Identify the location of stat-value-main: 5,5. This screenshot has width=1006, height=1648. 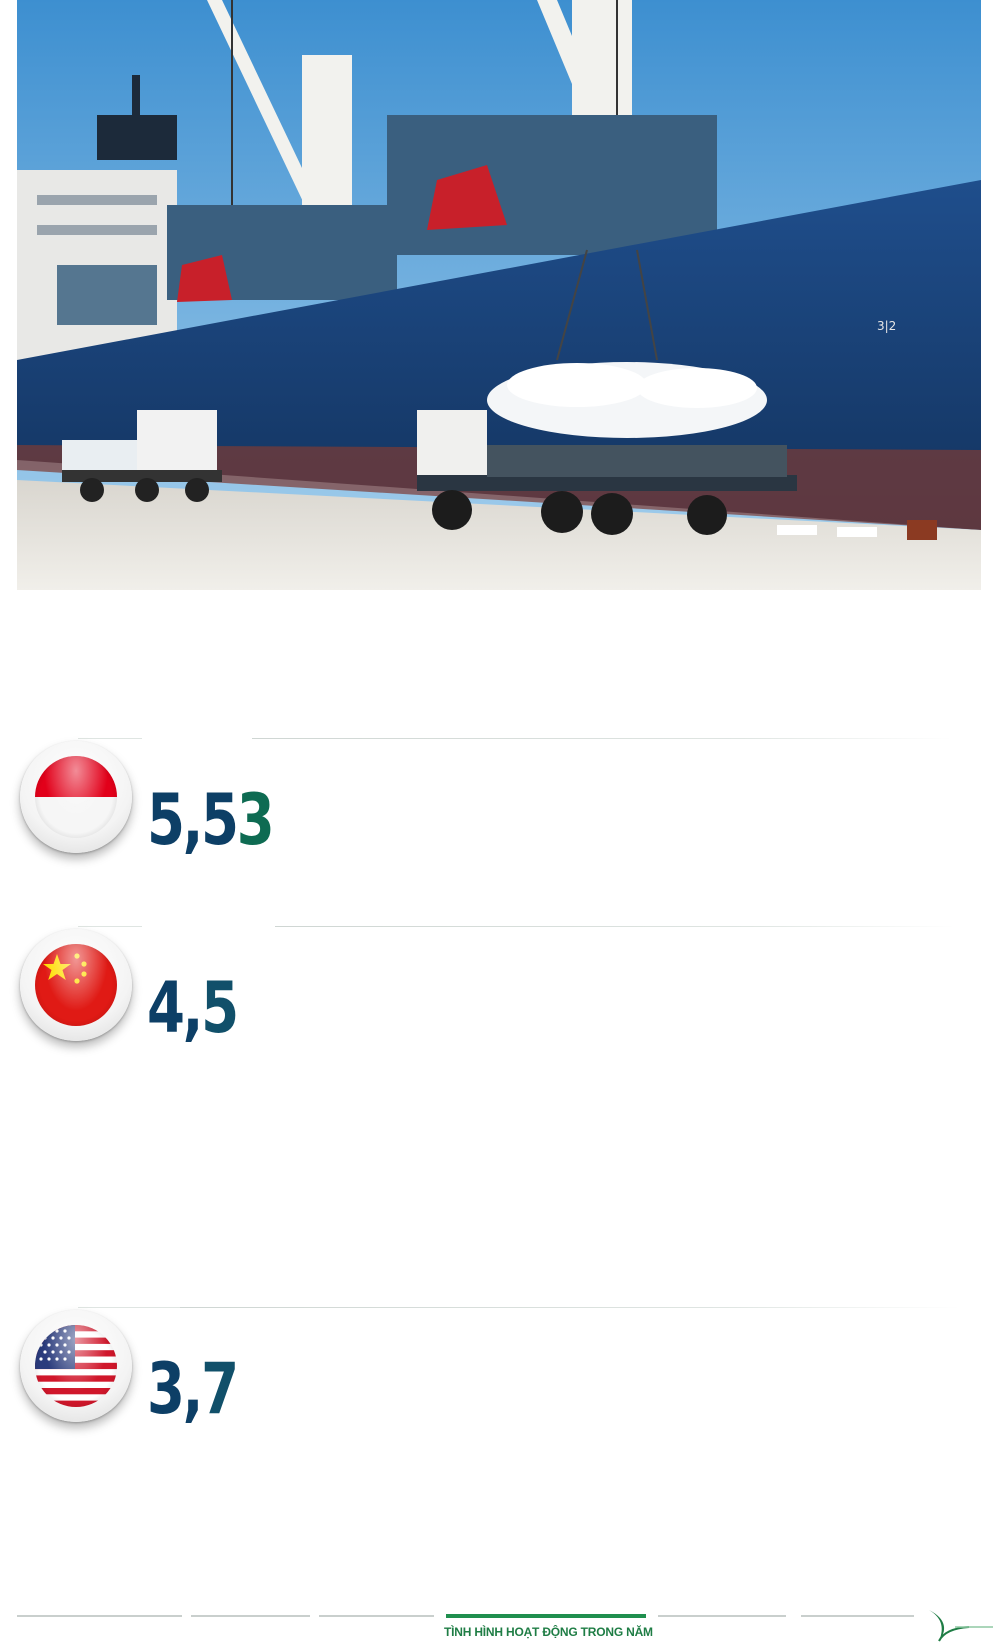
(193, 820).